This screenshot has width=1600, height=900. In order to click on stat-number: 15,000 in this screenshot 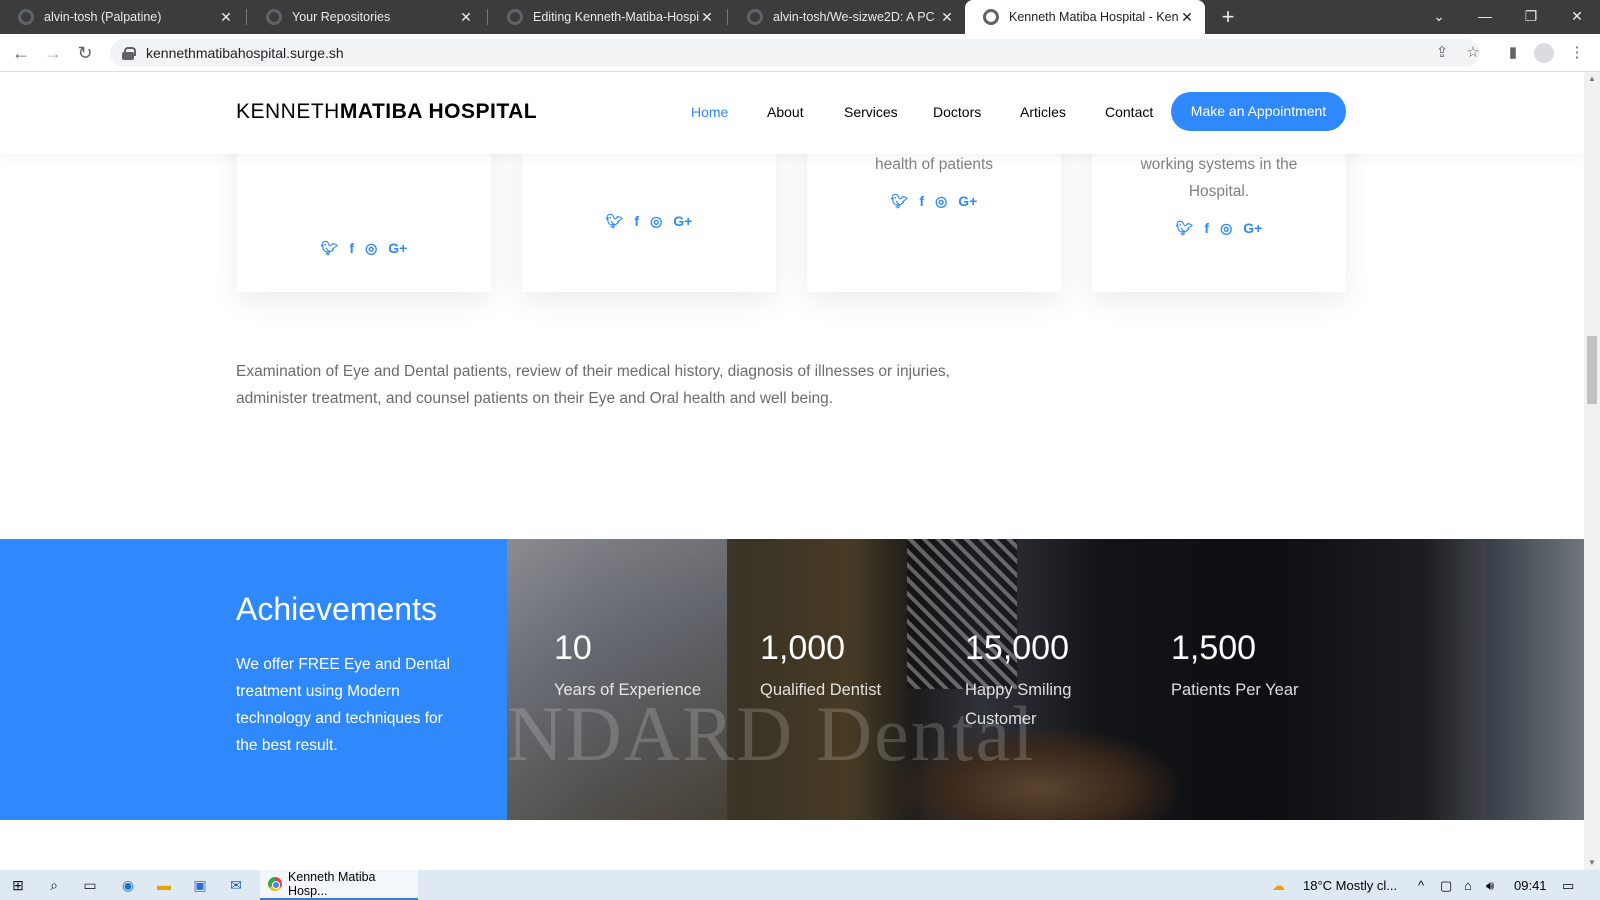, I will do `click(1017, 648)`.